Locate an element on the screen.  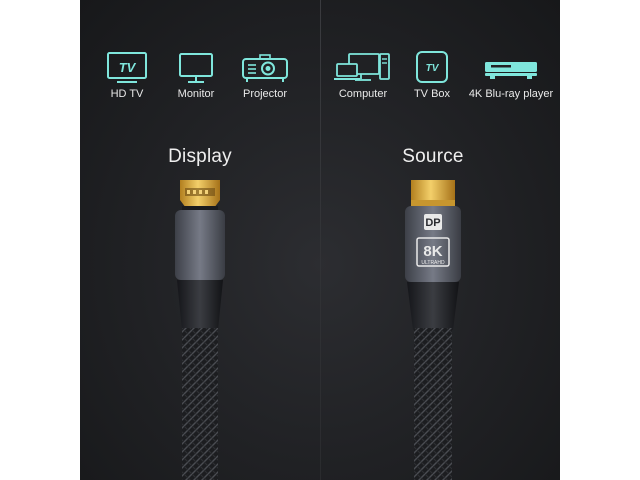
tv-icon: TV is located at coordinates (127, 67).